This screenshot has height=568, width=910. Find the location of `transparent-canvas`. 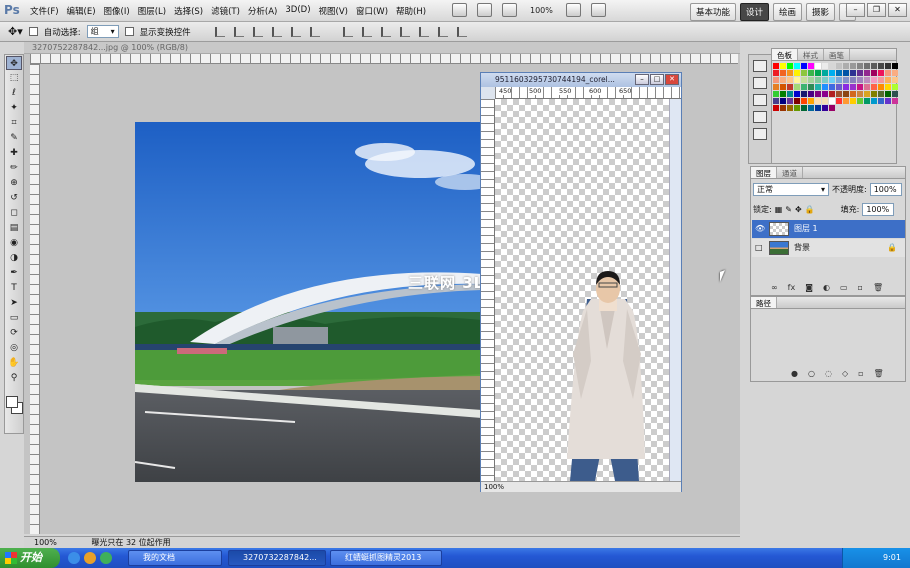

transparent-canvas is located at coordinates (582, 290).